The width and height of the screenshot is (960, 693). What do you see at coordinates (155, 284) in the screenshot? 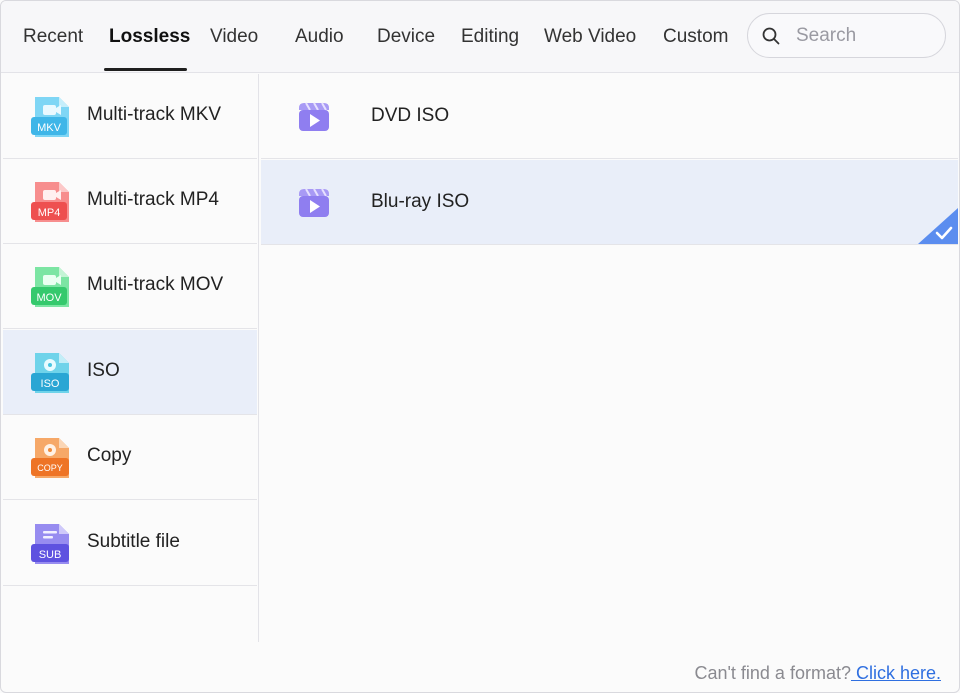
I see `category-label: Multi-track MOV` at bounding box center [155, 284].